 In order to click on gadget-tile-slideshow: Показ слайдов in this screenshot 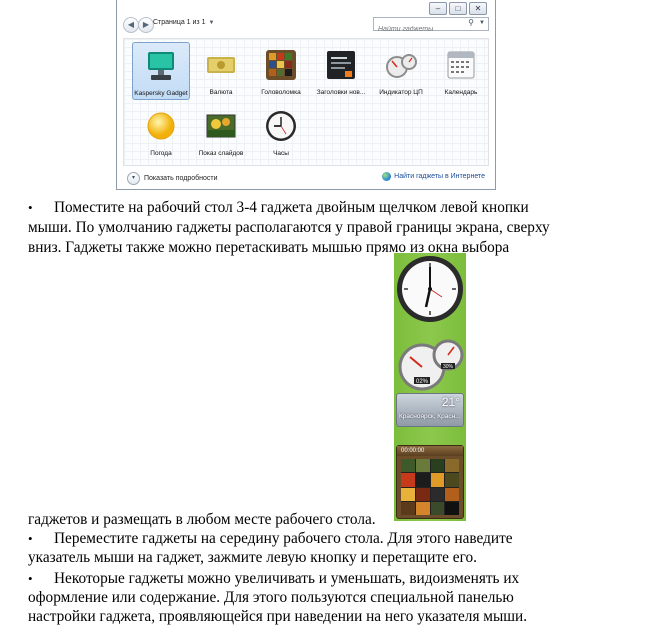, I will do `click(221, 132)`.